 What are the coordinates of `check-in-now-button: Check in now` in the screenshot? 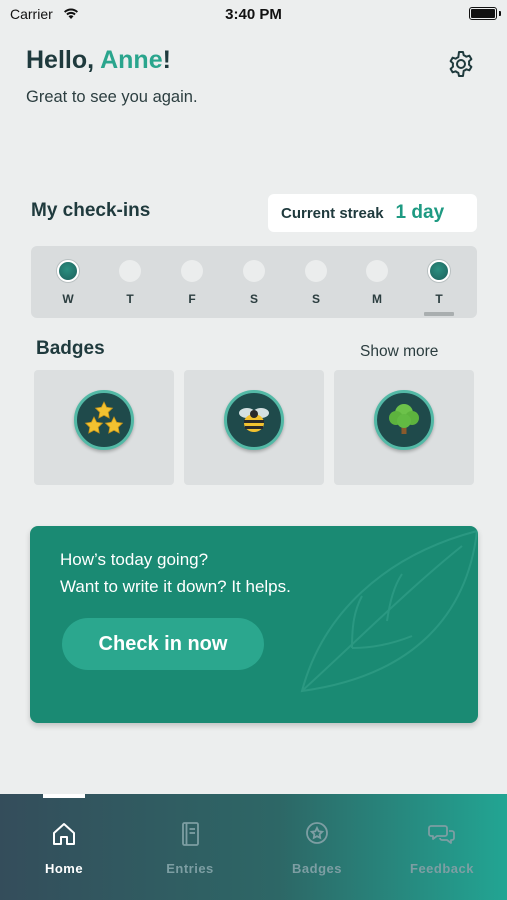 It's located at (163, 644).